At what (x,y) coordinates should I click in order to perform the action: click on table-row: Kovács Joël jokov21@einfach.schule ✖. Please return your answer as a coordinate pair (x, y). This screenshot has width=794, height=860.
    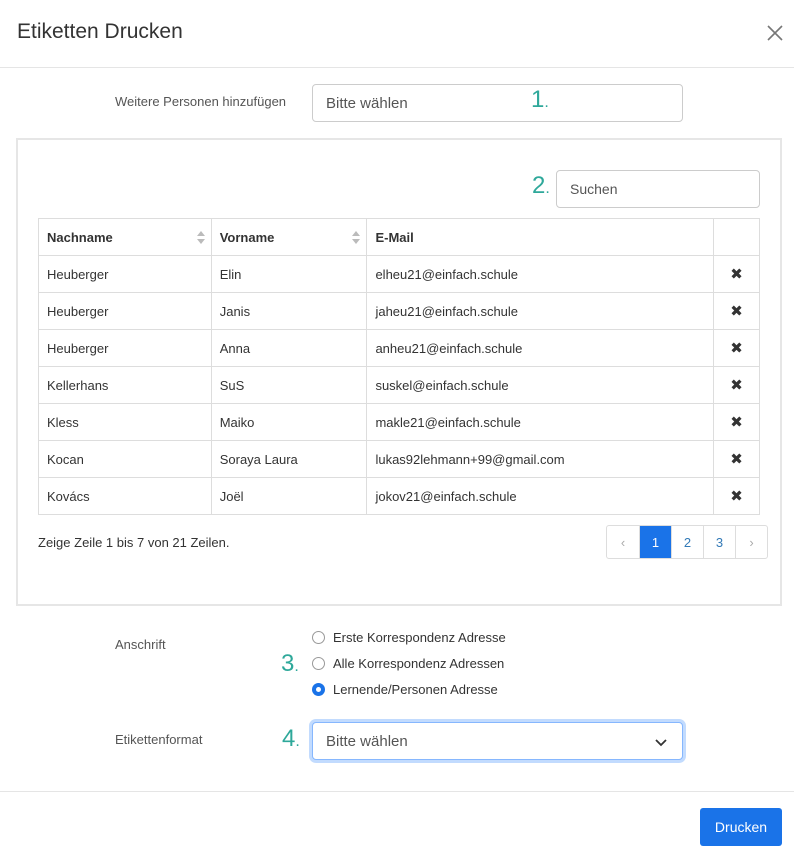
    Looking at the image, I should click on (399, 496).